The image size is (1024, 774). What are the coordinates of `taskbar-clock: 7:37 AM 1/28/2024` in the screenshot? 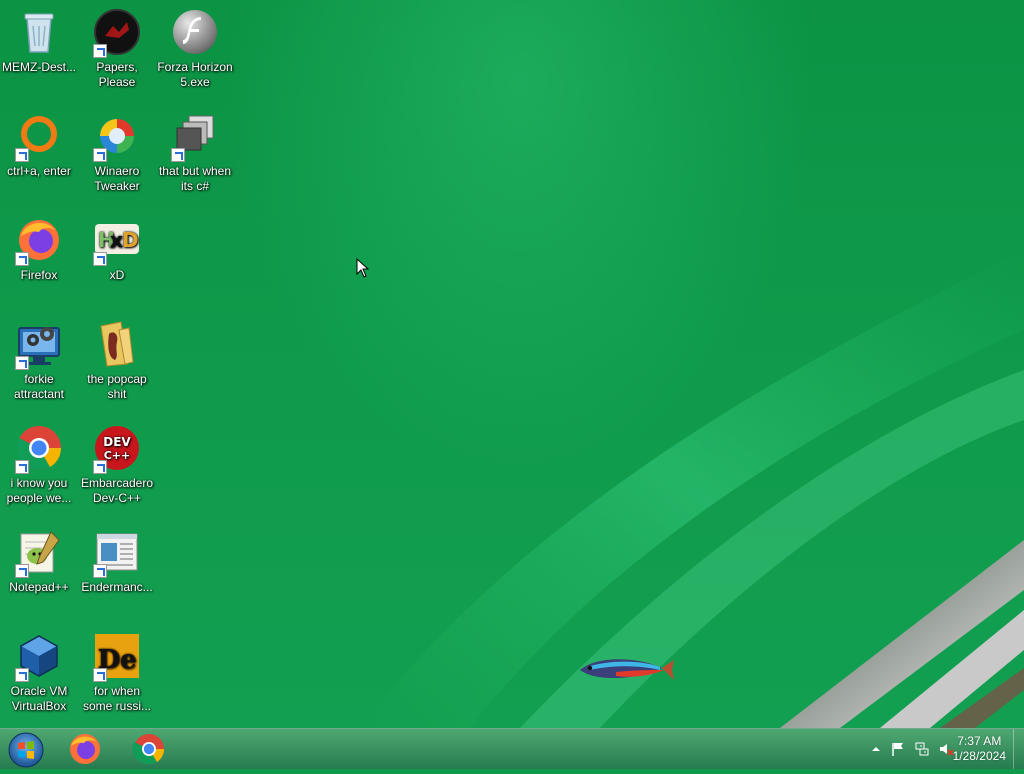 It's located at (979, 749).